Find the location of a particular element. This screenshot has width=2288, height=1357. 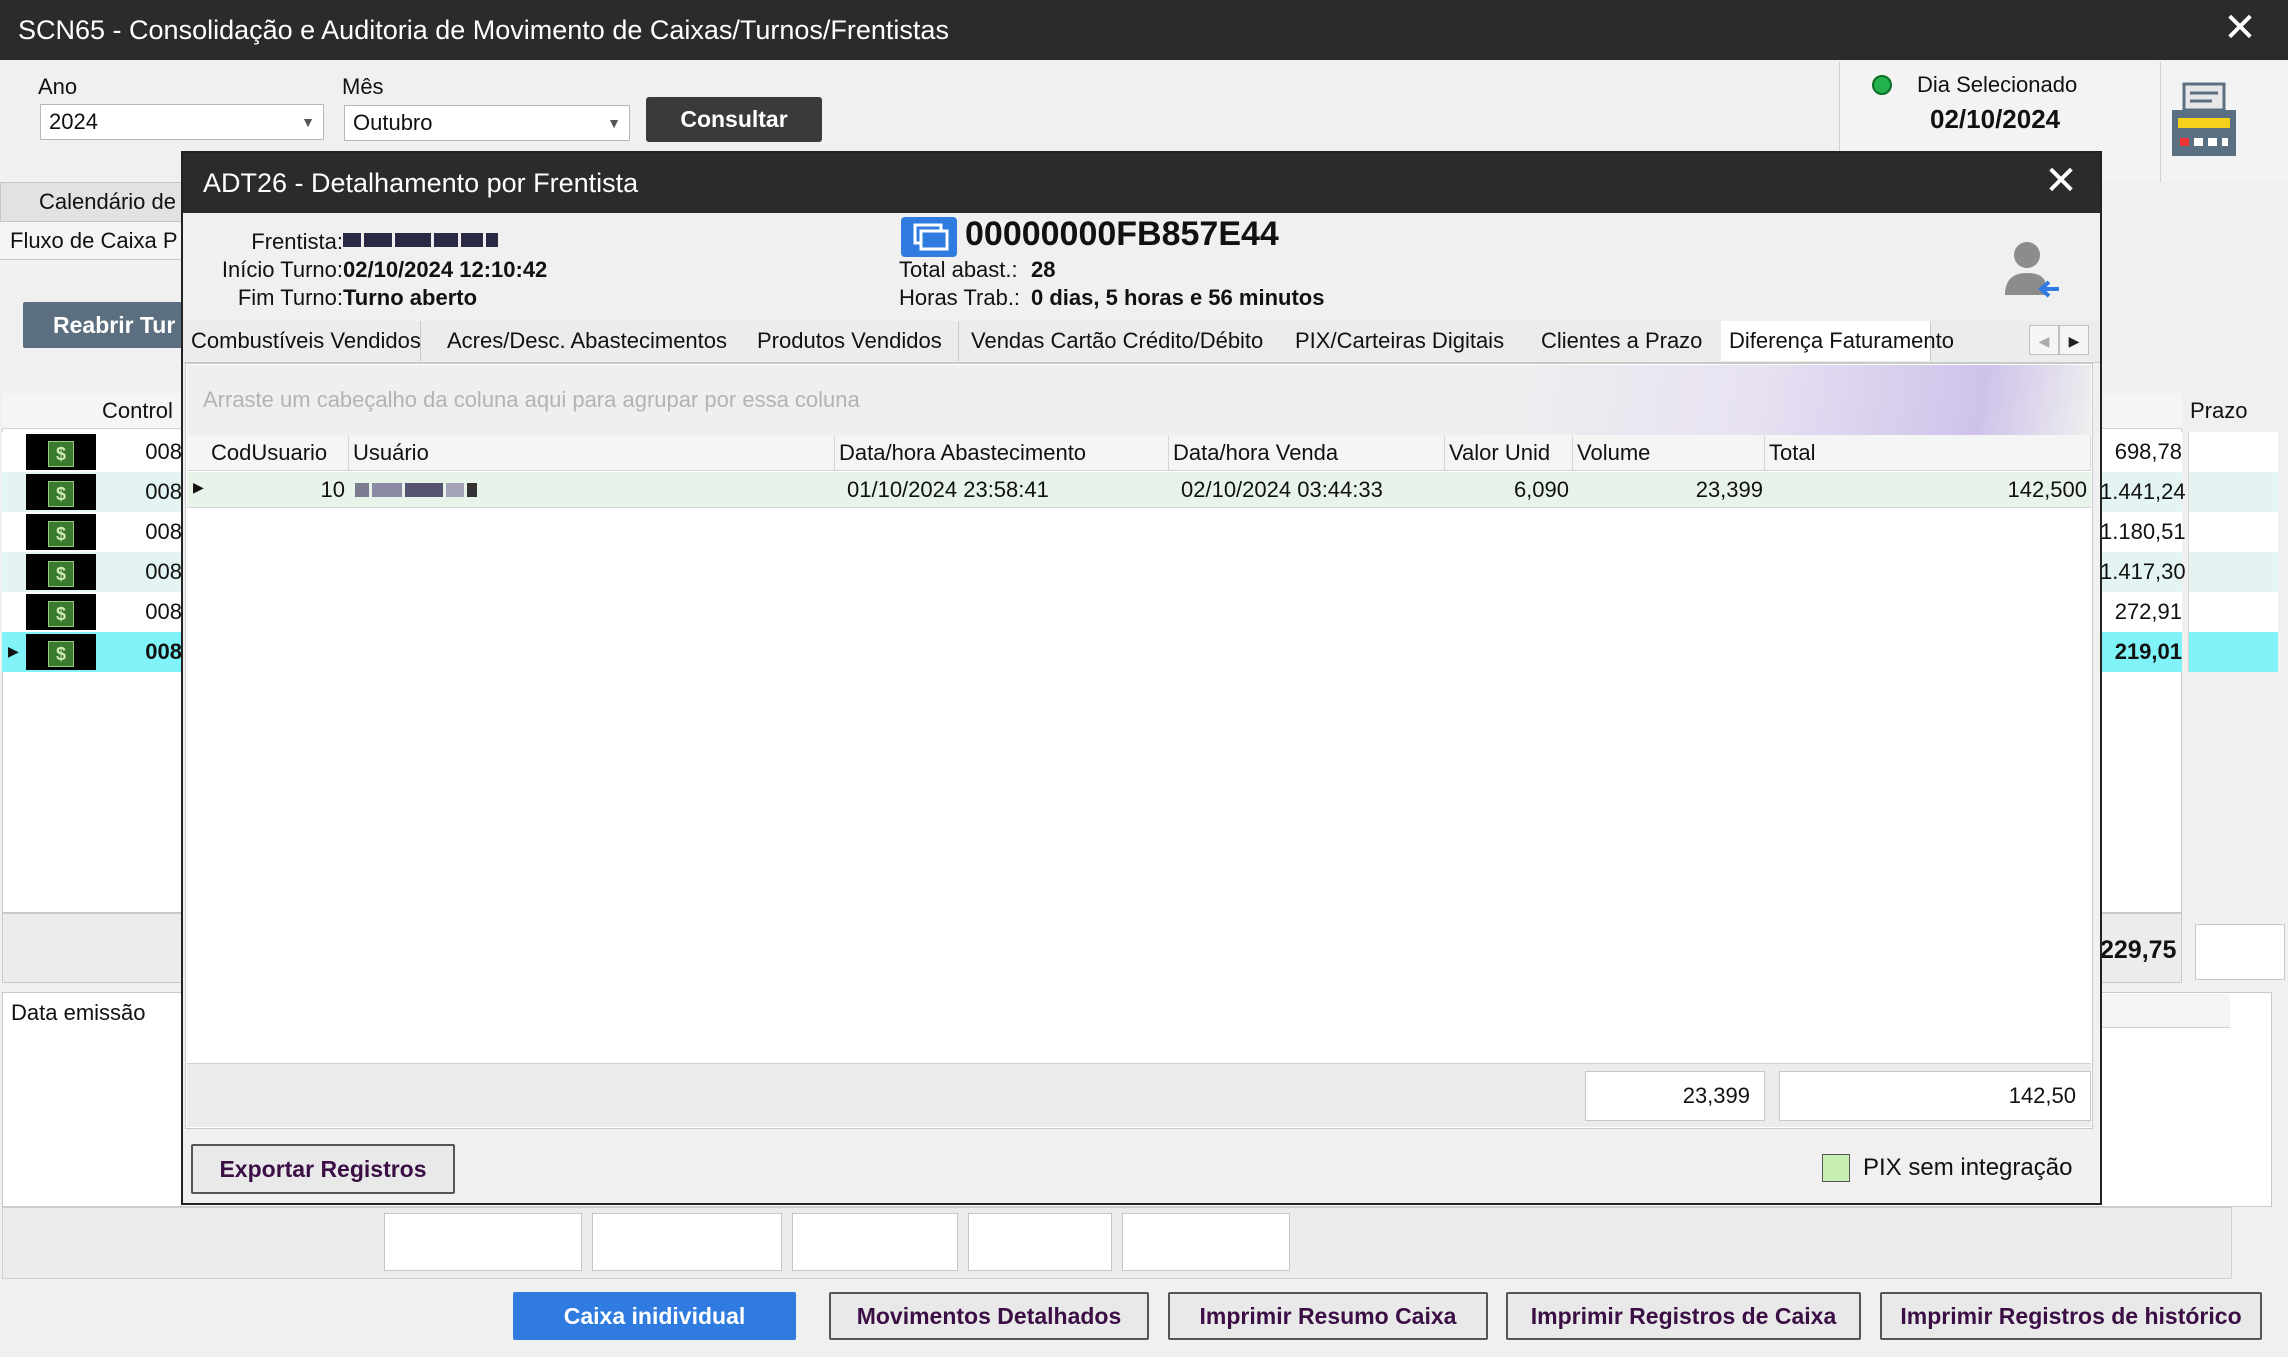

tab-pix: PIX/Carteiras Digitais is located at coordinates (1411, 341).